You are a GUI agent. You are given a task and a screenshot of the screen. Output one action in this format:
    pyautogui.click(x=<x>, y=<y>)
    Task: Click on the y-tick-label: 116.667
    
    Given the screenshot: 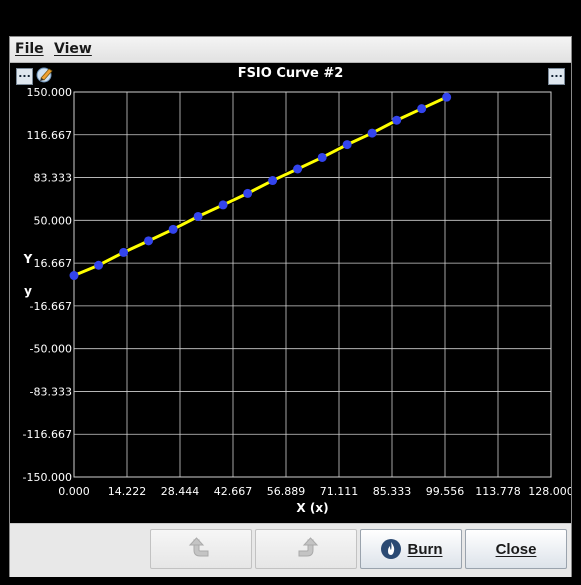 What is the action you would take?
    pyautogui.click(x=50, y=135)
    